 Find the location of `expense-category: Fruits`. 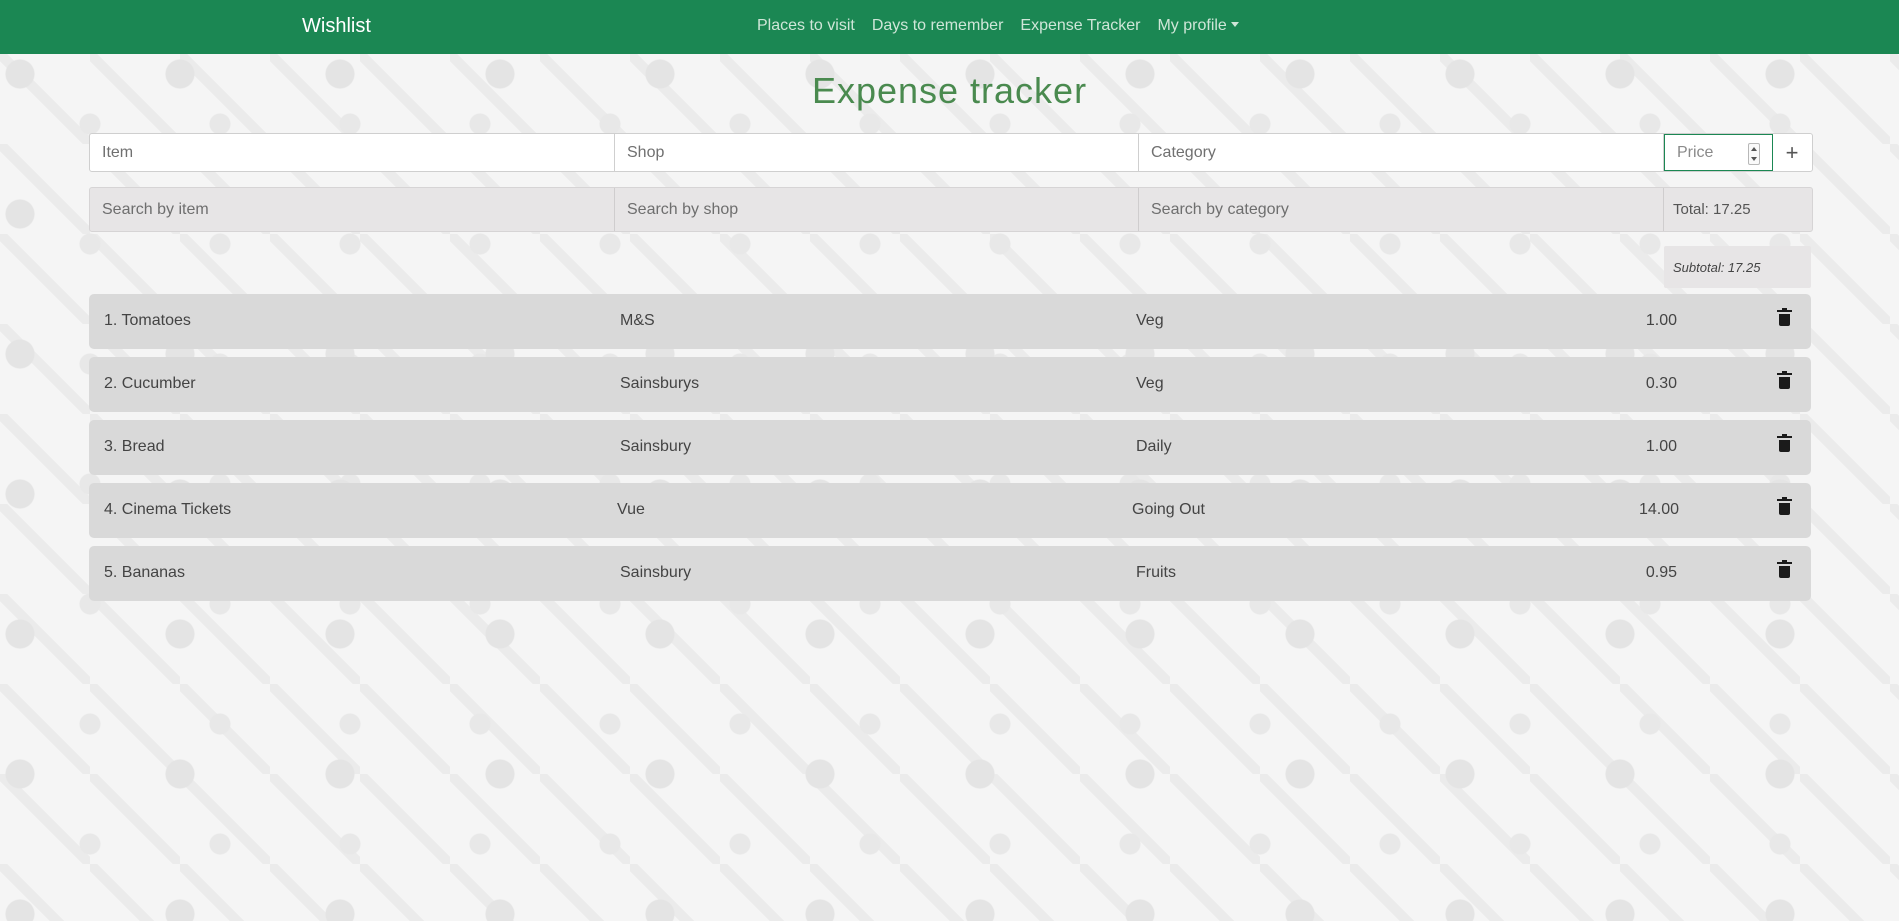

expense-category: Fruits is located at coordinates (1156, 572).